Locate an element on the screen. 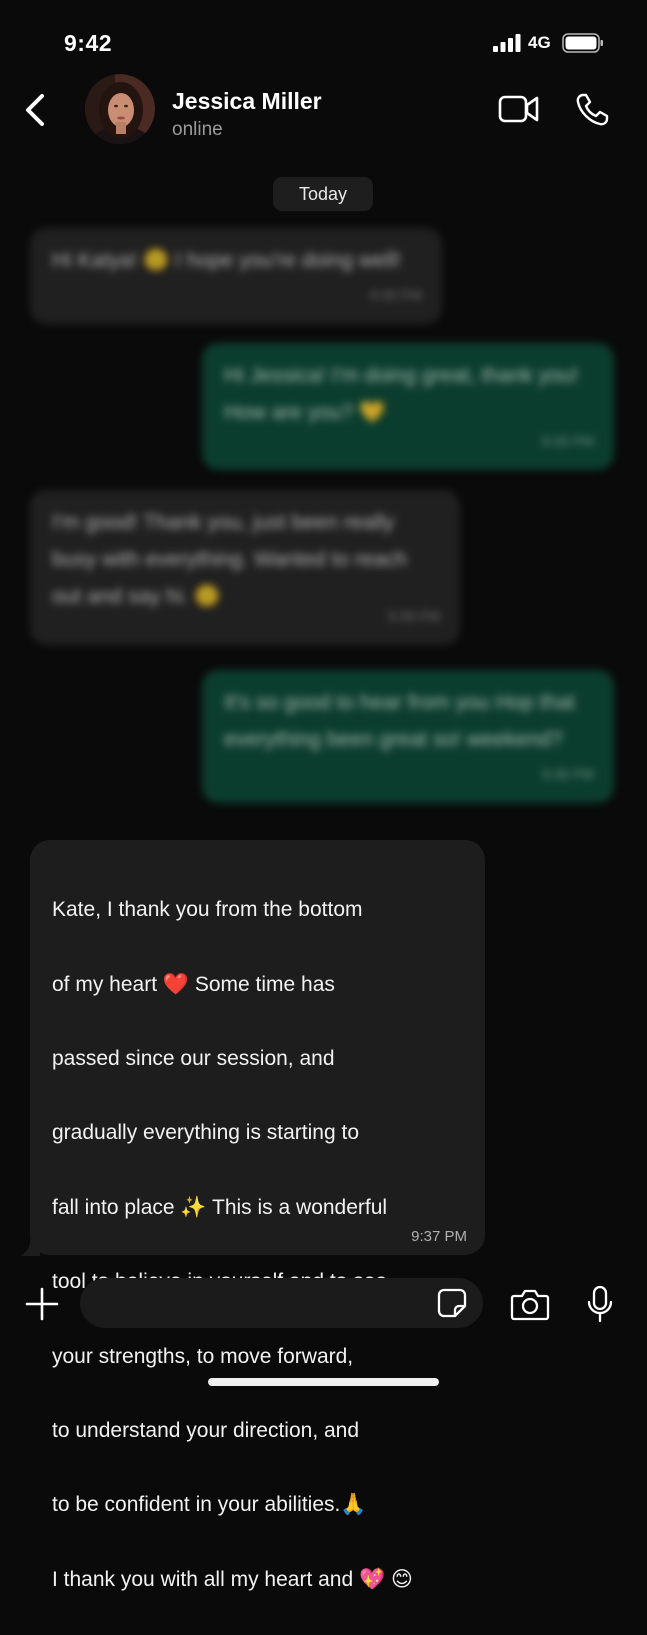 The height and width of the screenshot is (1635, 647). phone-icon is located at coordinates (592, 110).